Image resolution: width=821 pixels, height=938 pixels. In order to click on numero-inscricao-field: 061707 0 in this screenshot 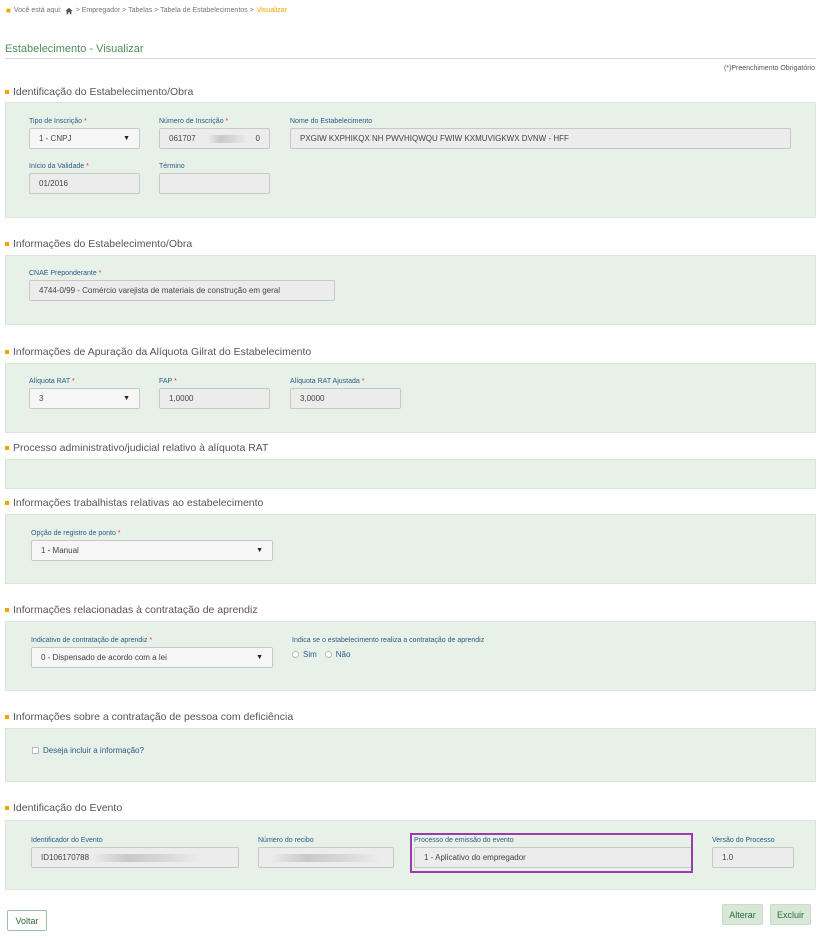, I will do `click(214, 138)`.